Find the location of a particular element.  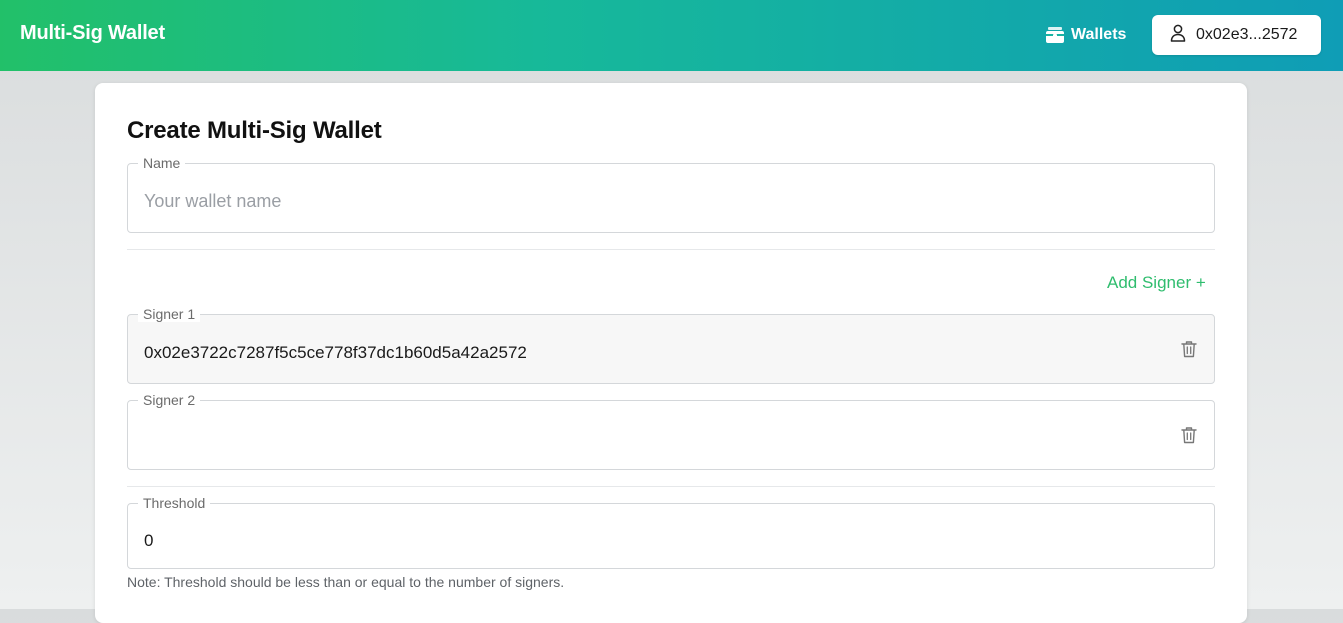

user-icon is located at coordinates (1178, 35).